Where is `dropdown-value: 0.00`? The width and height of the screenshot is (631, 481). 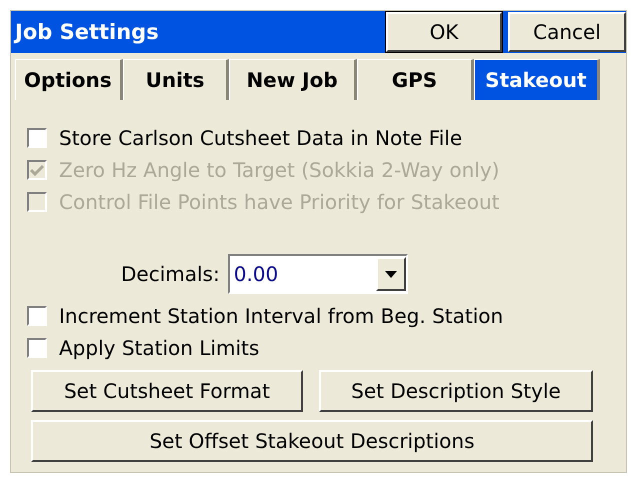 dropdown-value: 0.00 is located at coordinates (256, 274).